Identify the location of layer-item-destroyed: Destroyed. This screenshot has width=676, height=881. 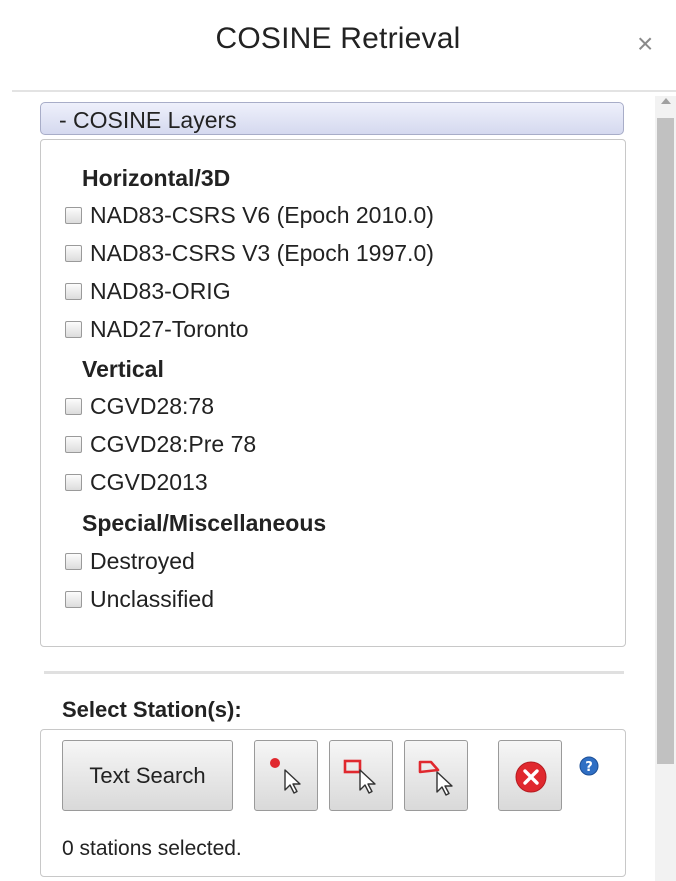
(130, 561).